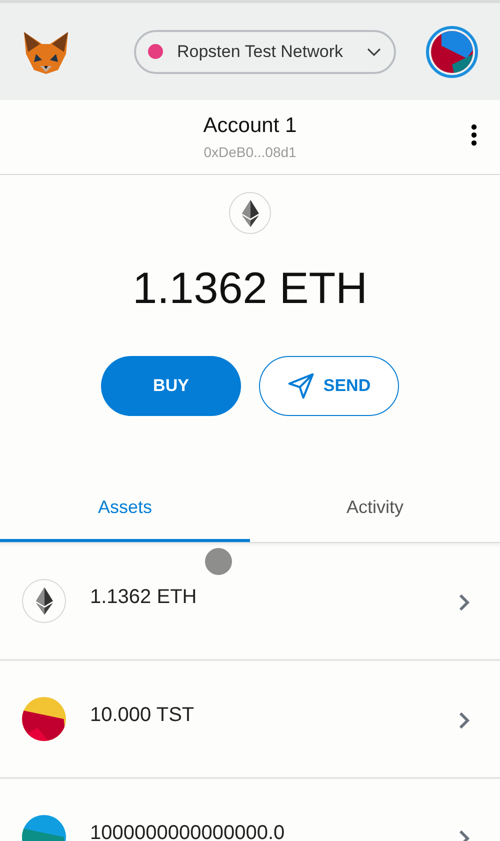 The height and width of the screenshot is (841, 500). What do you see at coordinates (301, 386) in the screenshot?
I see `send-icon` at bounding box center [301, 386].